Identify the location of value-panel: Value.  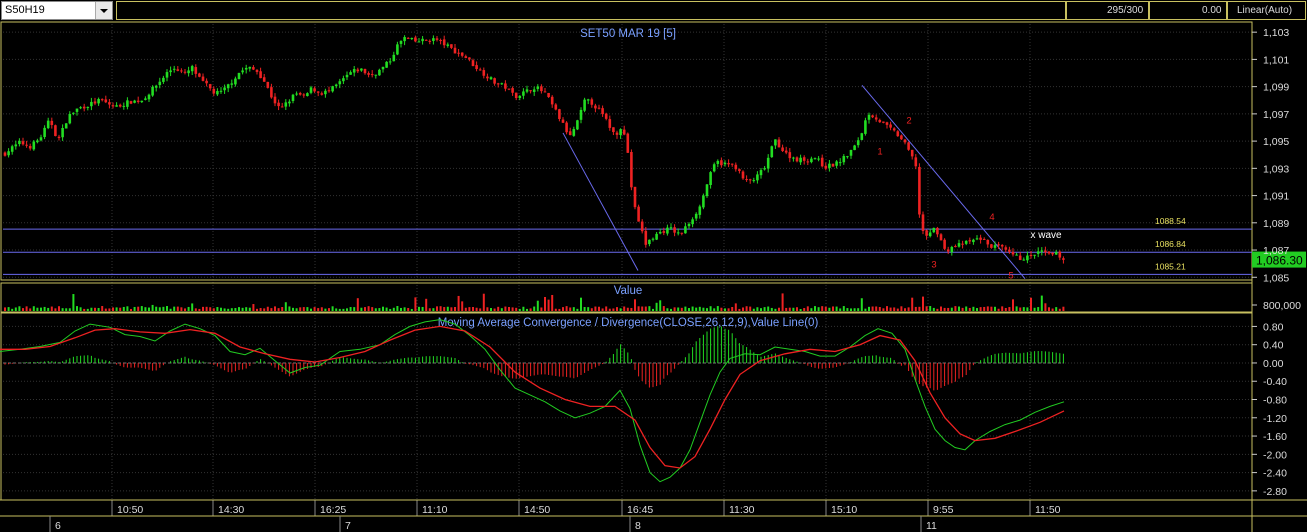
(534, 298).